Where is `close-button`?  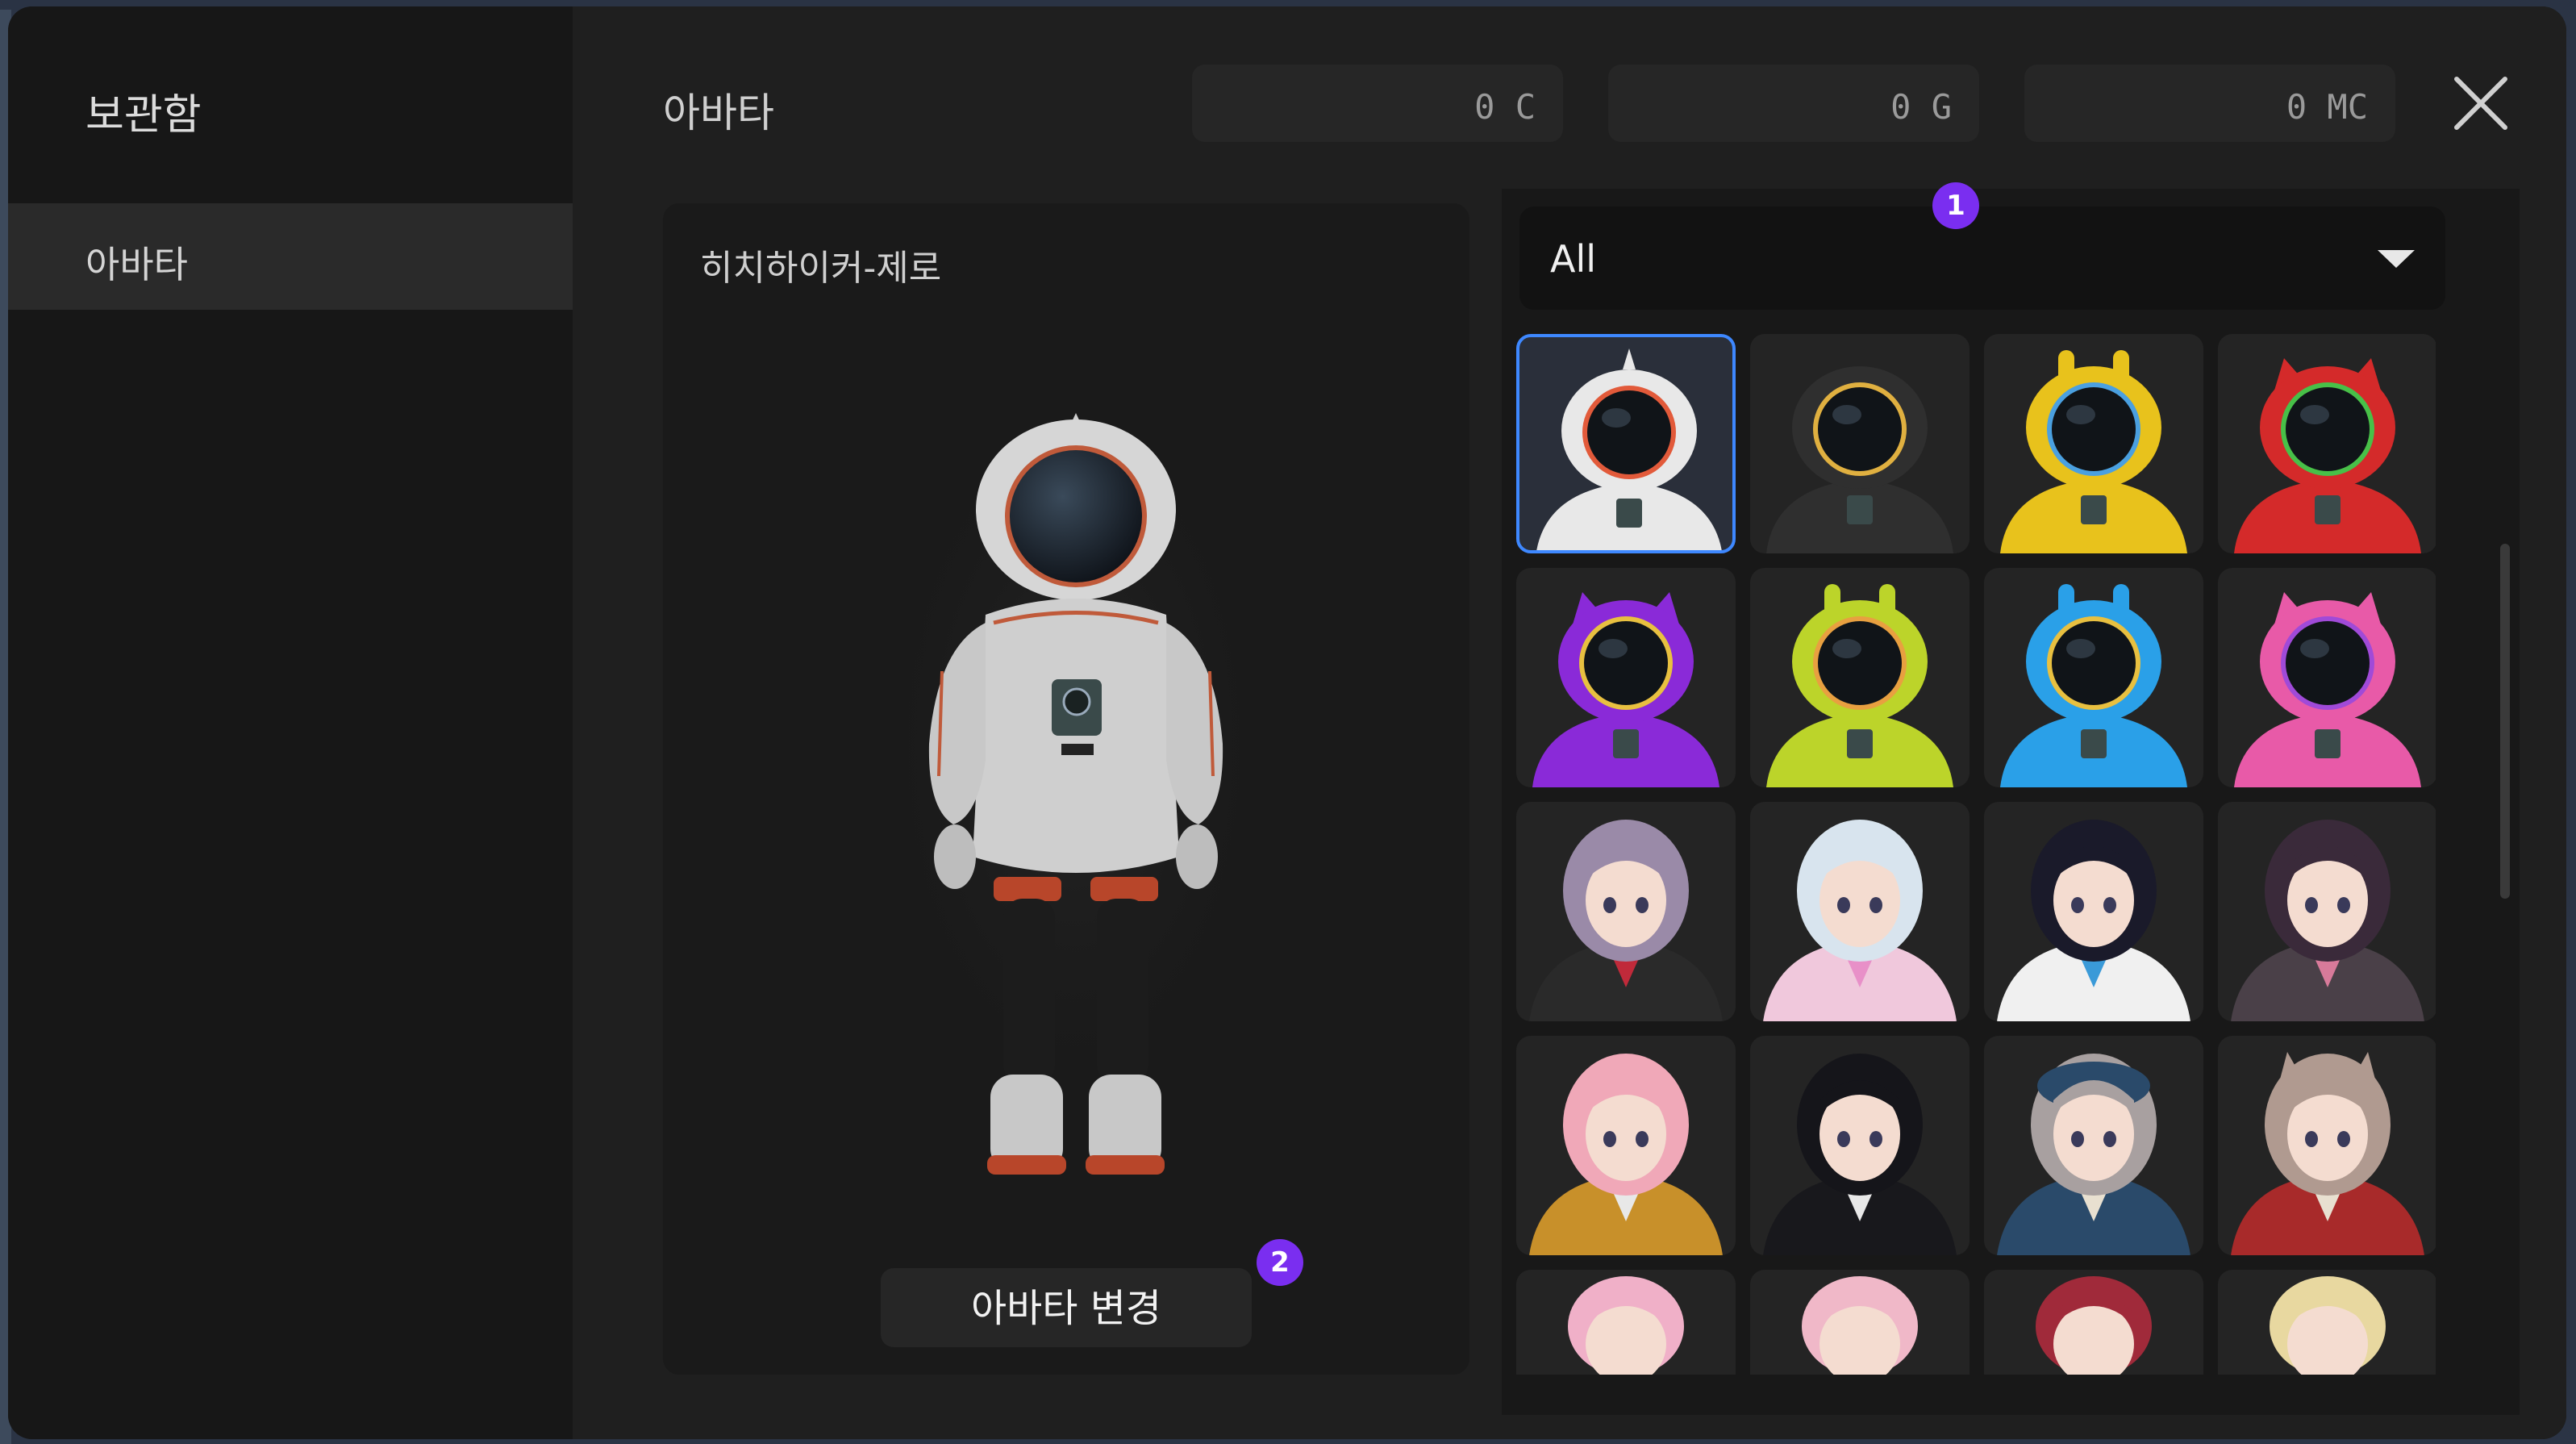 close-button is located at coordinates (2480, 104).